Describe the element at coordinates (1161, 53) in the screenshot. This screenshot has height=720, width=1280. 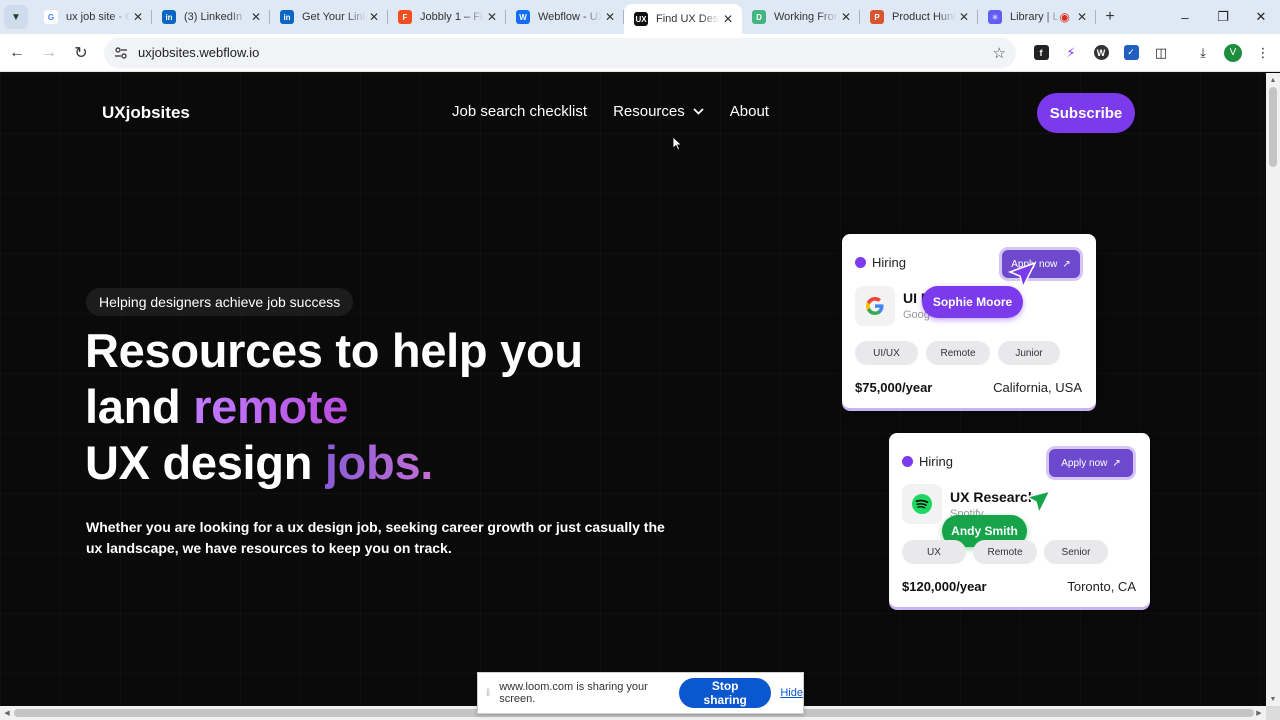
I see `extensions-button: ◫` at that location.